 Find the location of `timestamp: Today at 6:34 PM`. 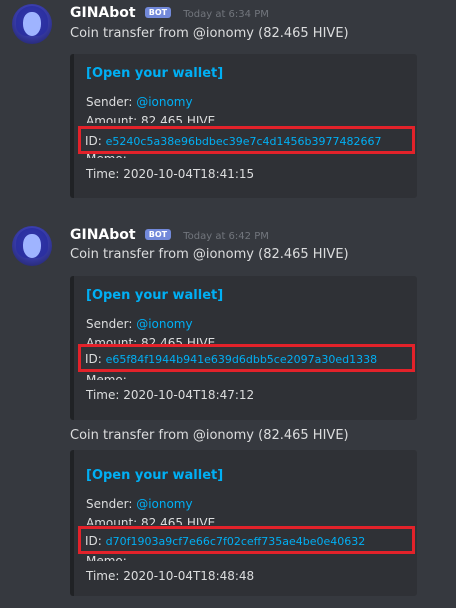

timestamp: Today at 6:34 PM is located at coordinates (226, 14).